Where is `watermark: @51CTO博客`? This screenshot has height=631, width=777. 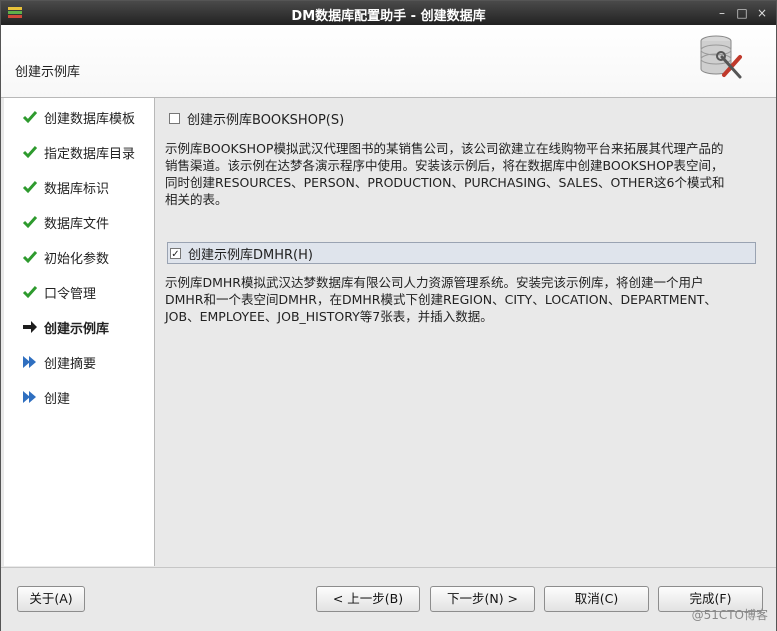
watermark: @51CTO博客 is located at coordinates (729, 615).